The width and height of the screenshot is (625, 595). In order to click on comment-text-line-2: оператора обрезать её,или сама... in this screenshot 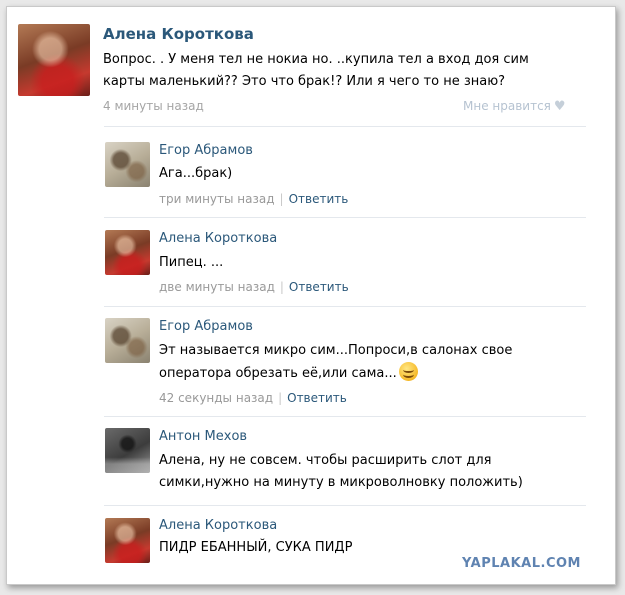, I will do `click(288, 373)`.